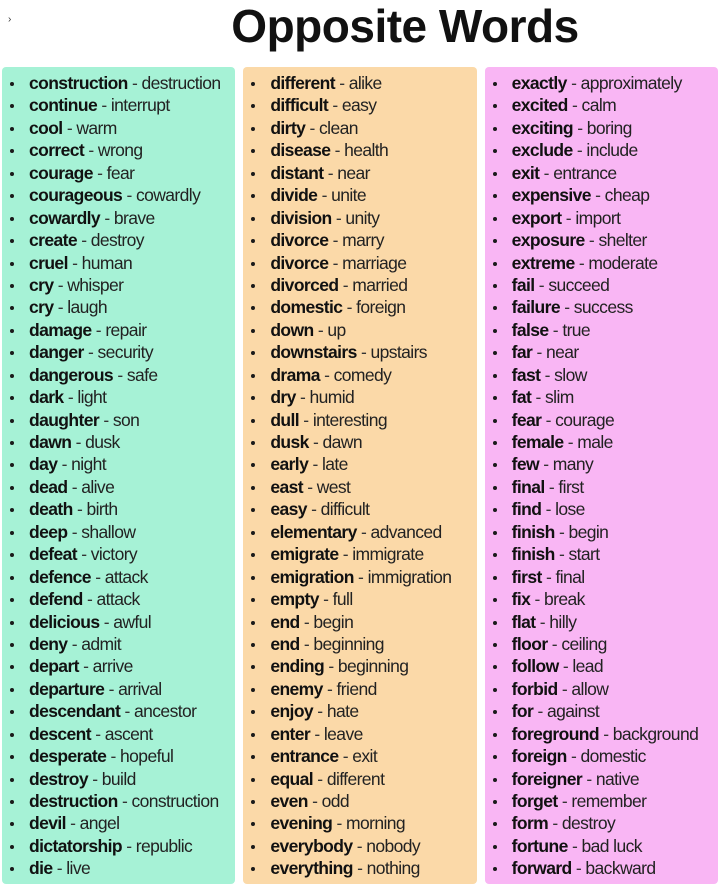 This screenshot has width=720, height=884. What do you see at coordinates (585, 419) in the screenshot?
I see `opposite-word: courage` at bounding box center [585, 419].